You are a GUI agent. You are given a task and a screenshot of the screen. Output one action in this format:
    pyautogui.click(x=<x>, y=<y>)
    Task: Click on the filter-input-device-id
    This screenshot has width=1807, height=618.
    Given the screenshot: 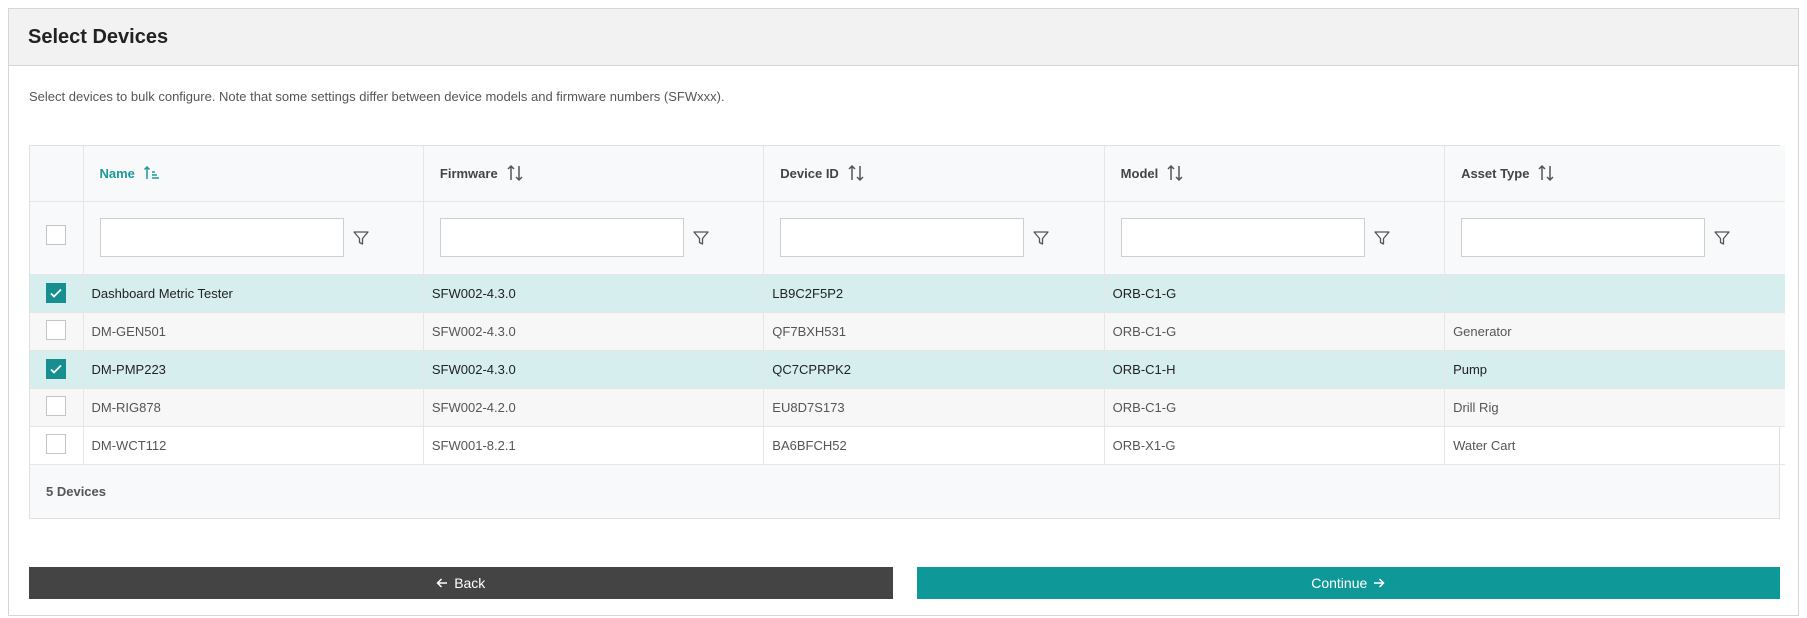 What is the action you would take?
    pyautogui.click(x=902, y=237)
    